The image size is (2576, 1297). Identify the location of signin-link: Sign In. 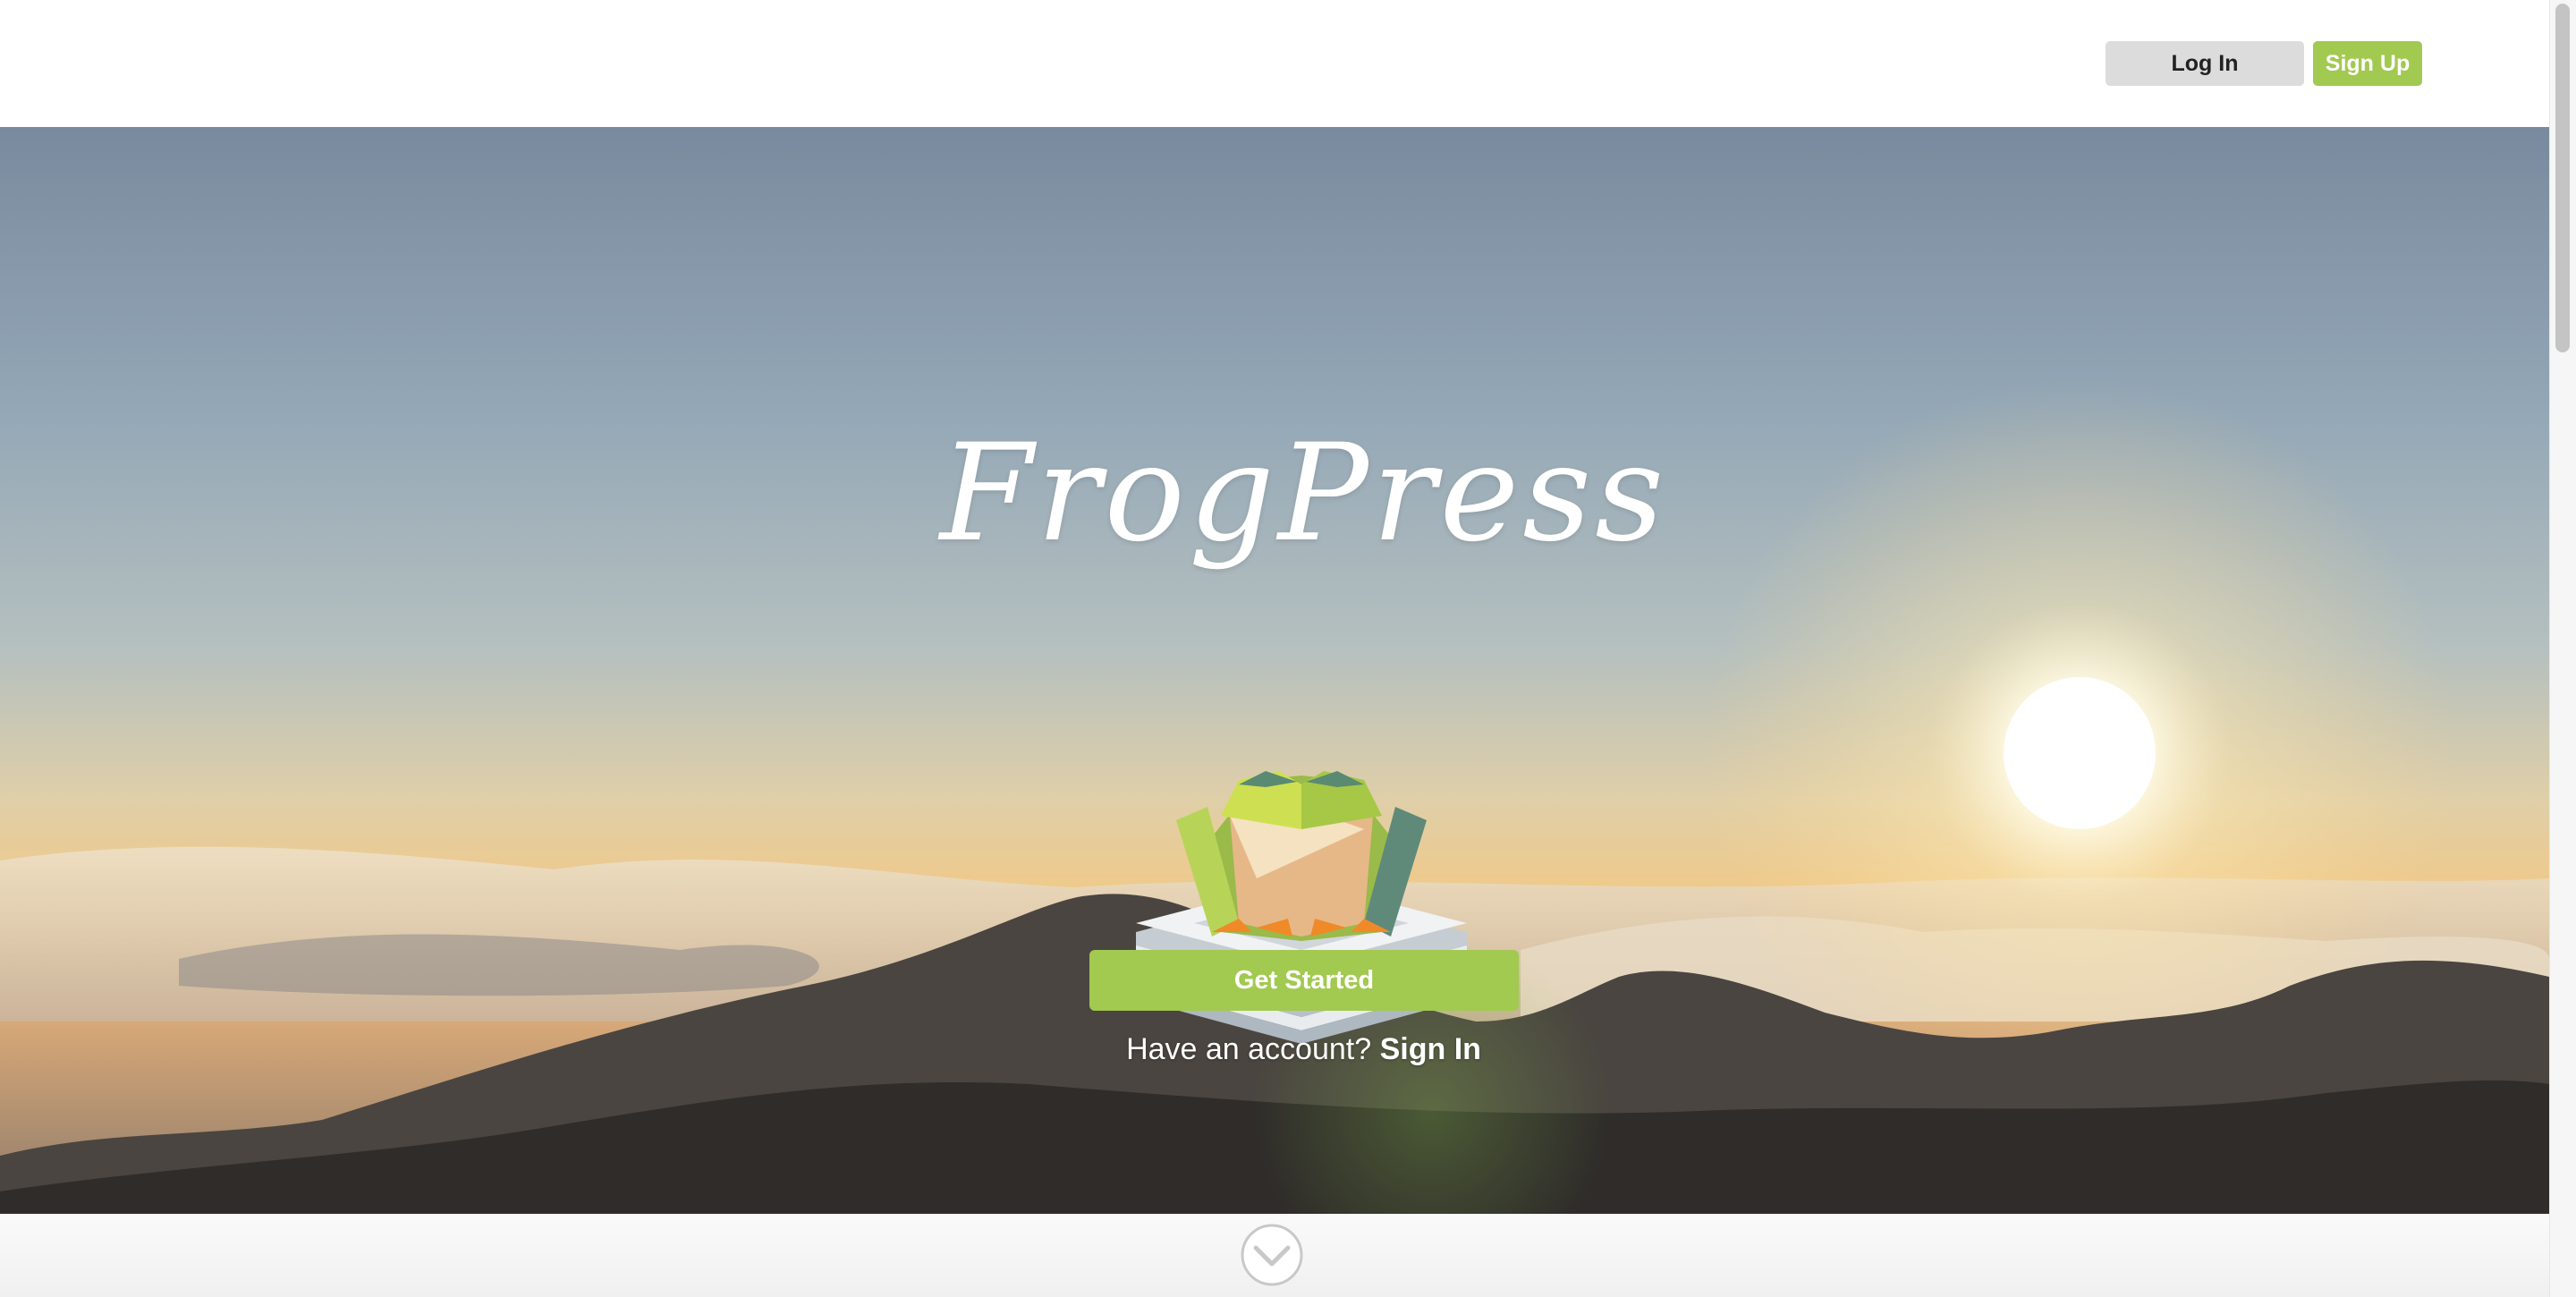
(1430, 1049).